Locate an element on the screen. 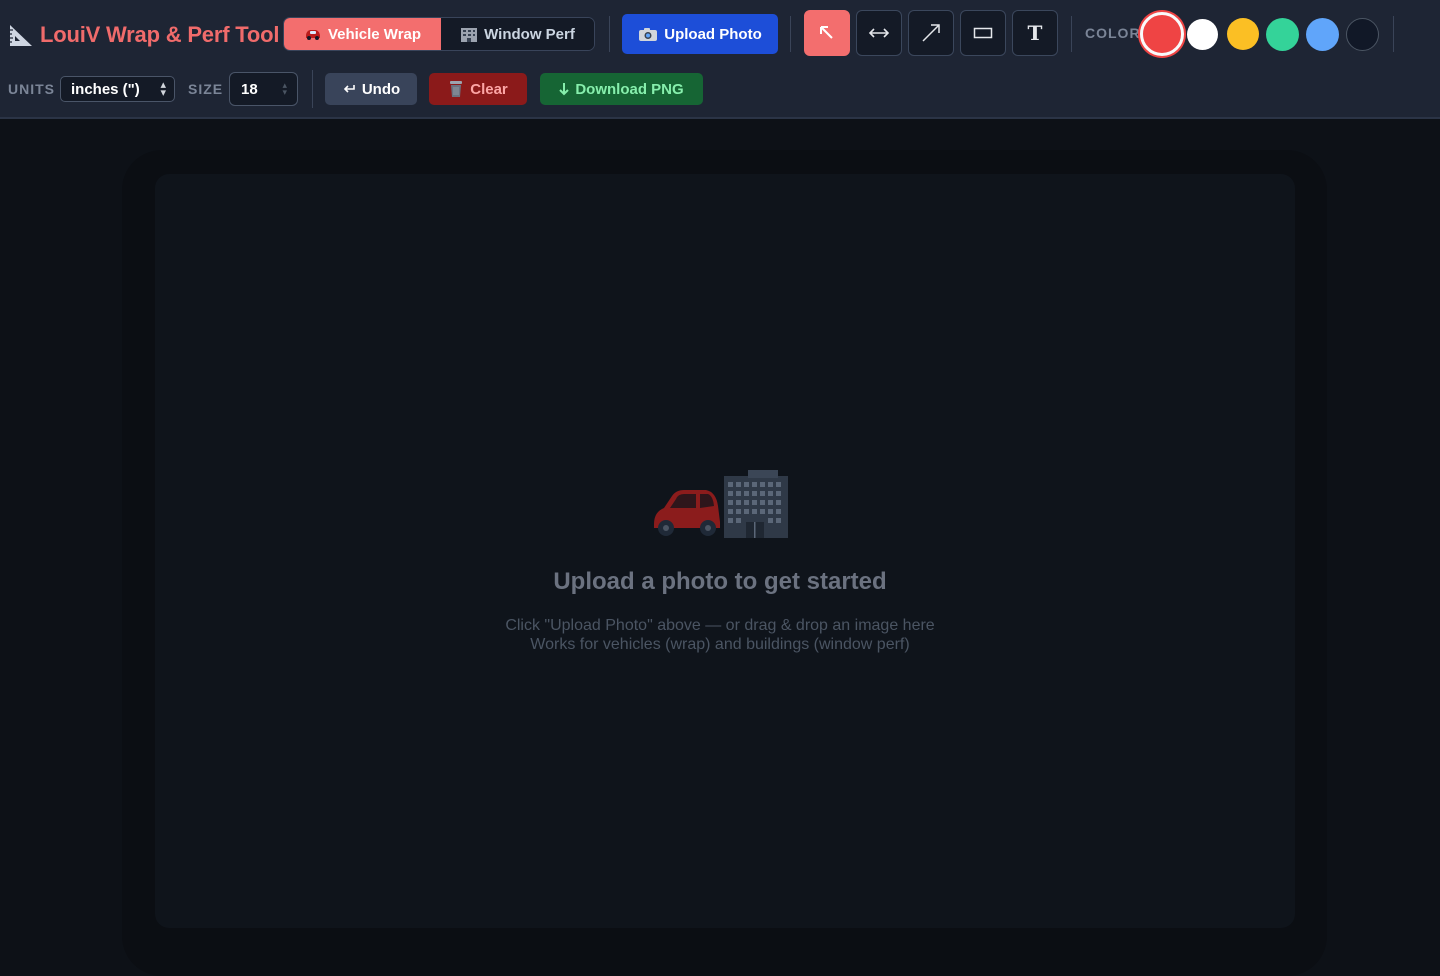  rectangle-icon is located at coordinates (983, 33).